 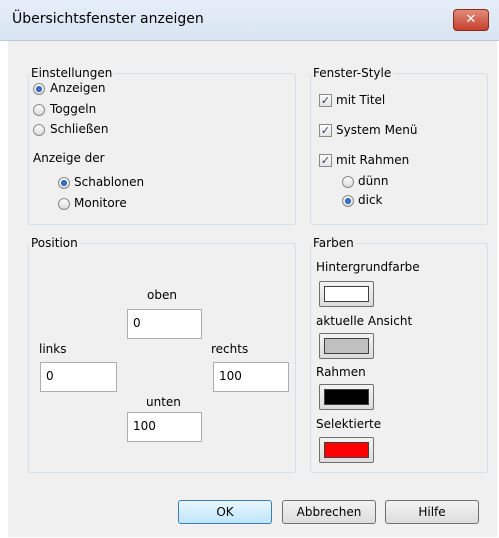 What do you see at coordinates (348, 182) in the screenshot?
I see `radio-duenn` at bounding box center [348, 182].